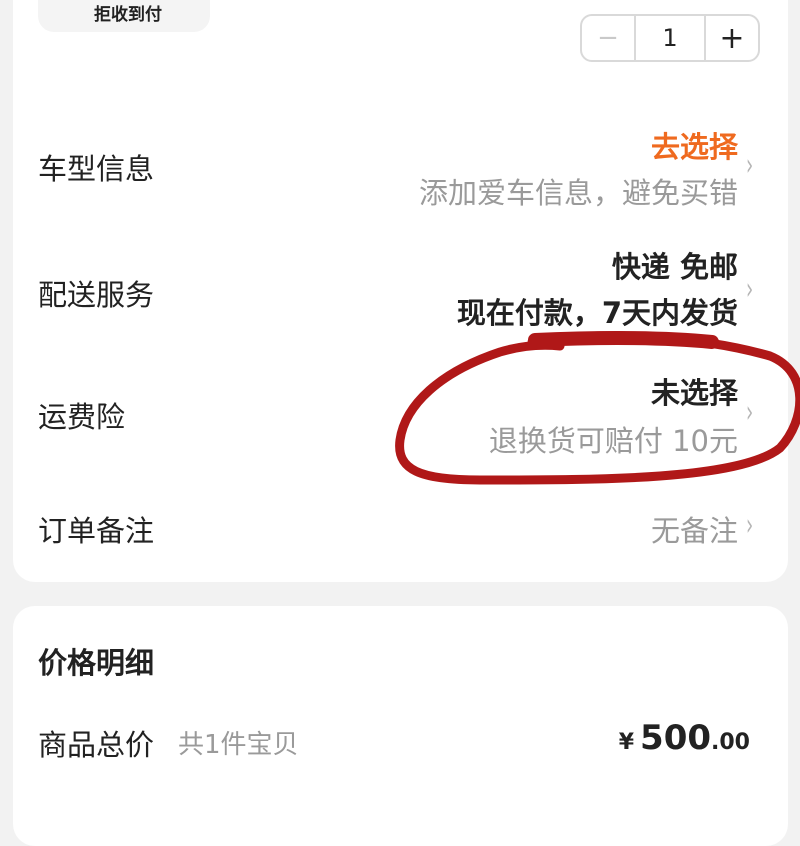 The height and width of the screenshot is (846, 800). I want to click on total-price: ¥500.00, so click(684, 738).